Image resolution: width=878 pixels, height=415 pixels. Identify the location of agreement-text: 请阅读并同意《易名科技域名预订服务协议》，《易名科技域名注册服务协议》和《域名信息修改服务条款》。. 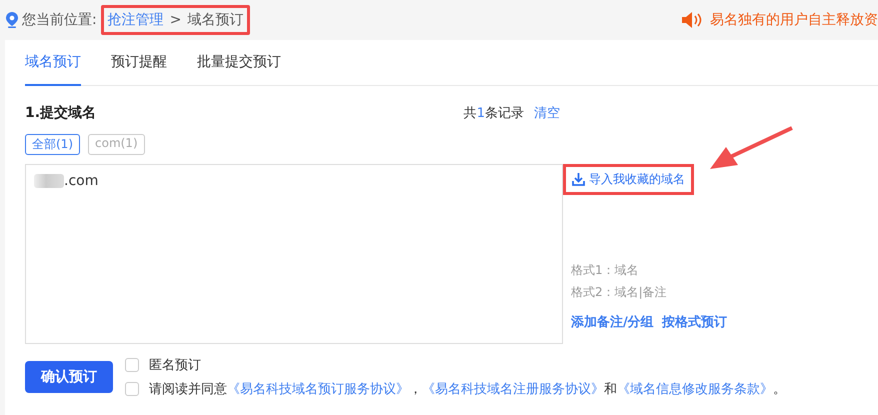
(467, 389).